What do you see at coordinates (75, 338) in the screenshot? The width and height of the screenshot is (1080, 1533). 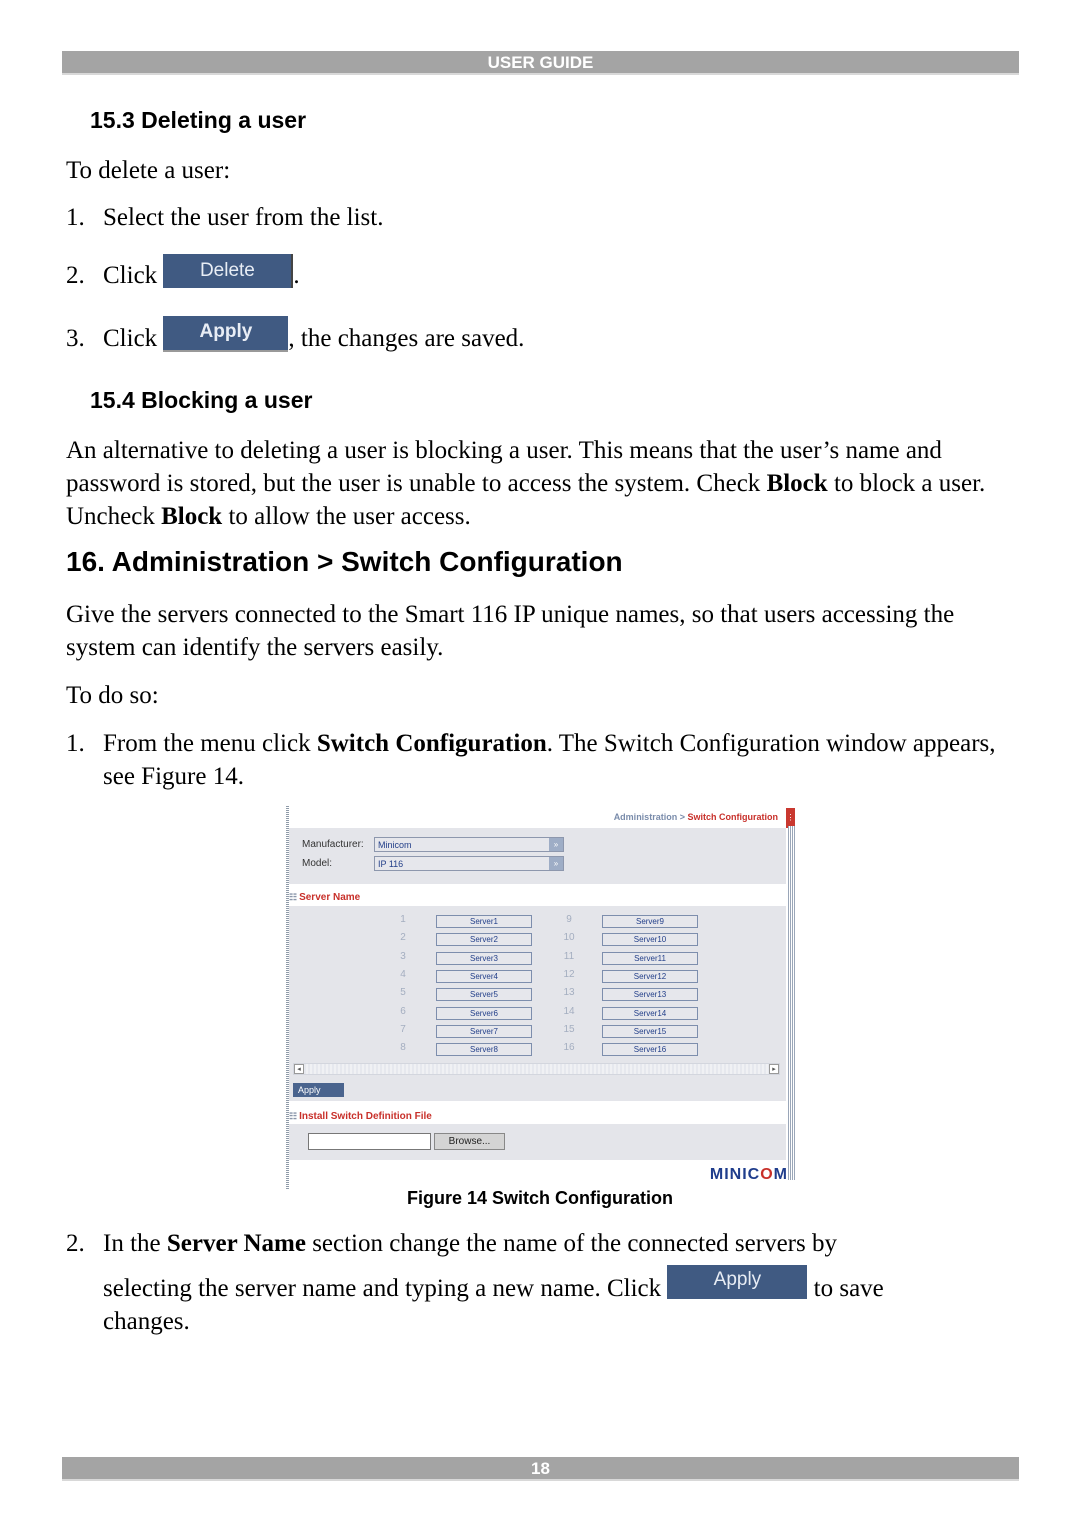 I see `step-number: 3.` at bounding box center [75, 338].